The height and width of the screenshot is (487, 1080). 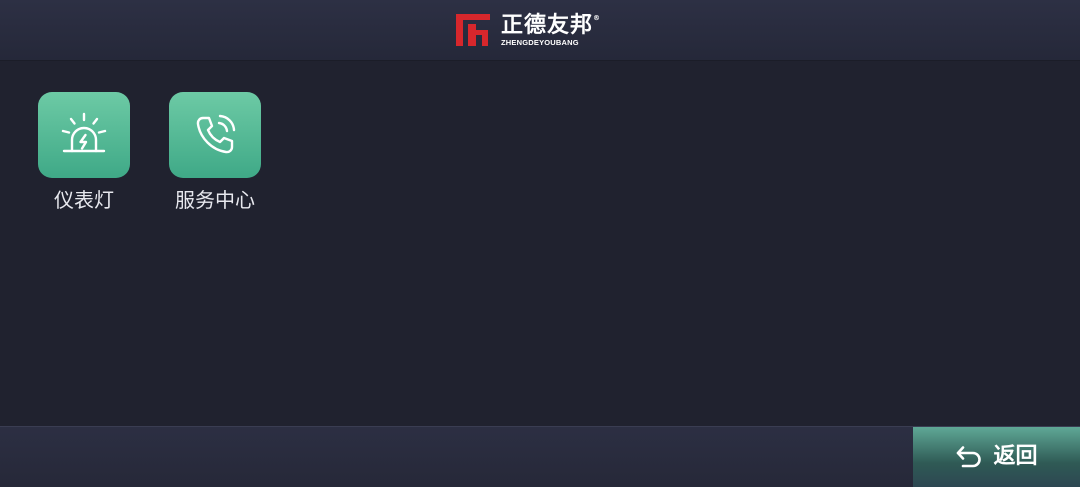 I want to click on back-label: 返回, so click(x=1015, y=456).